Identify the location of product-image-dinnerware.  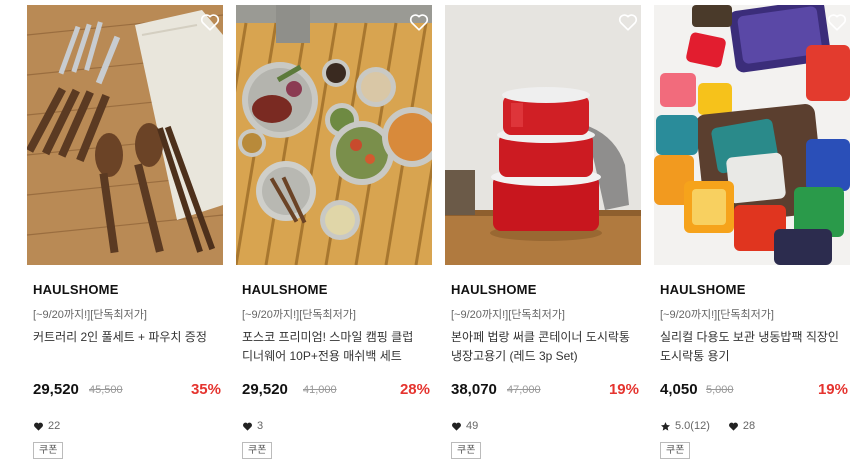
(334, 135).